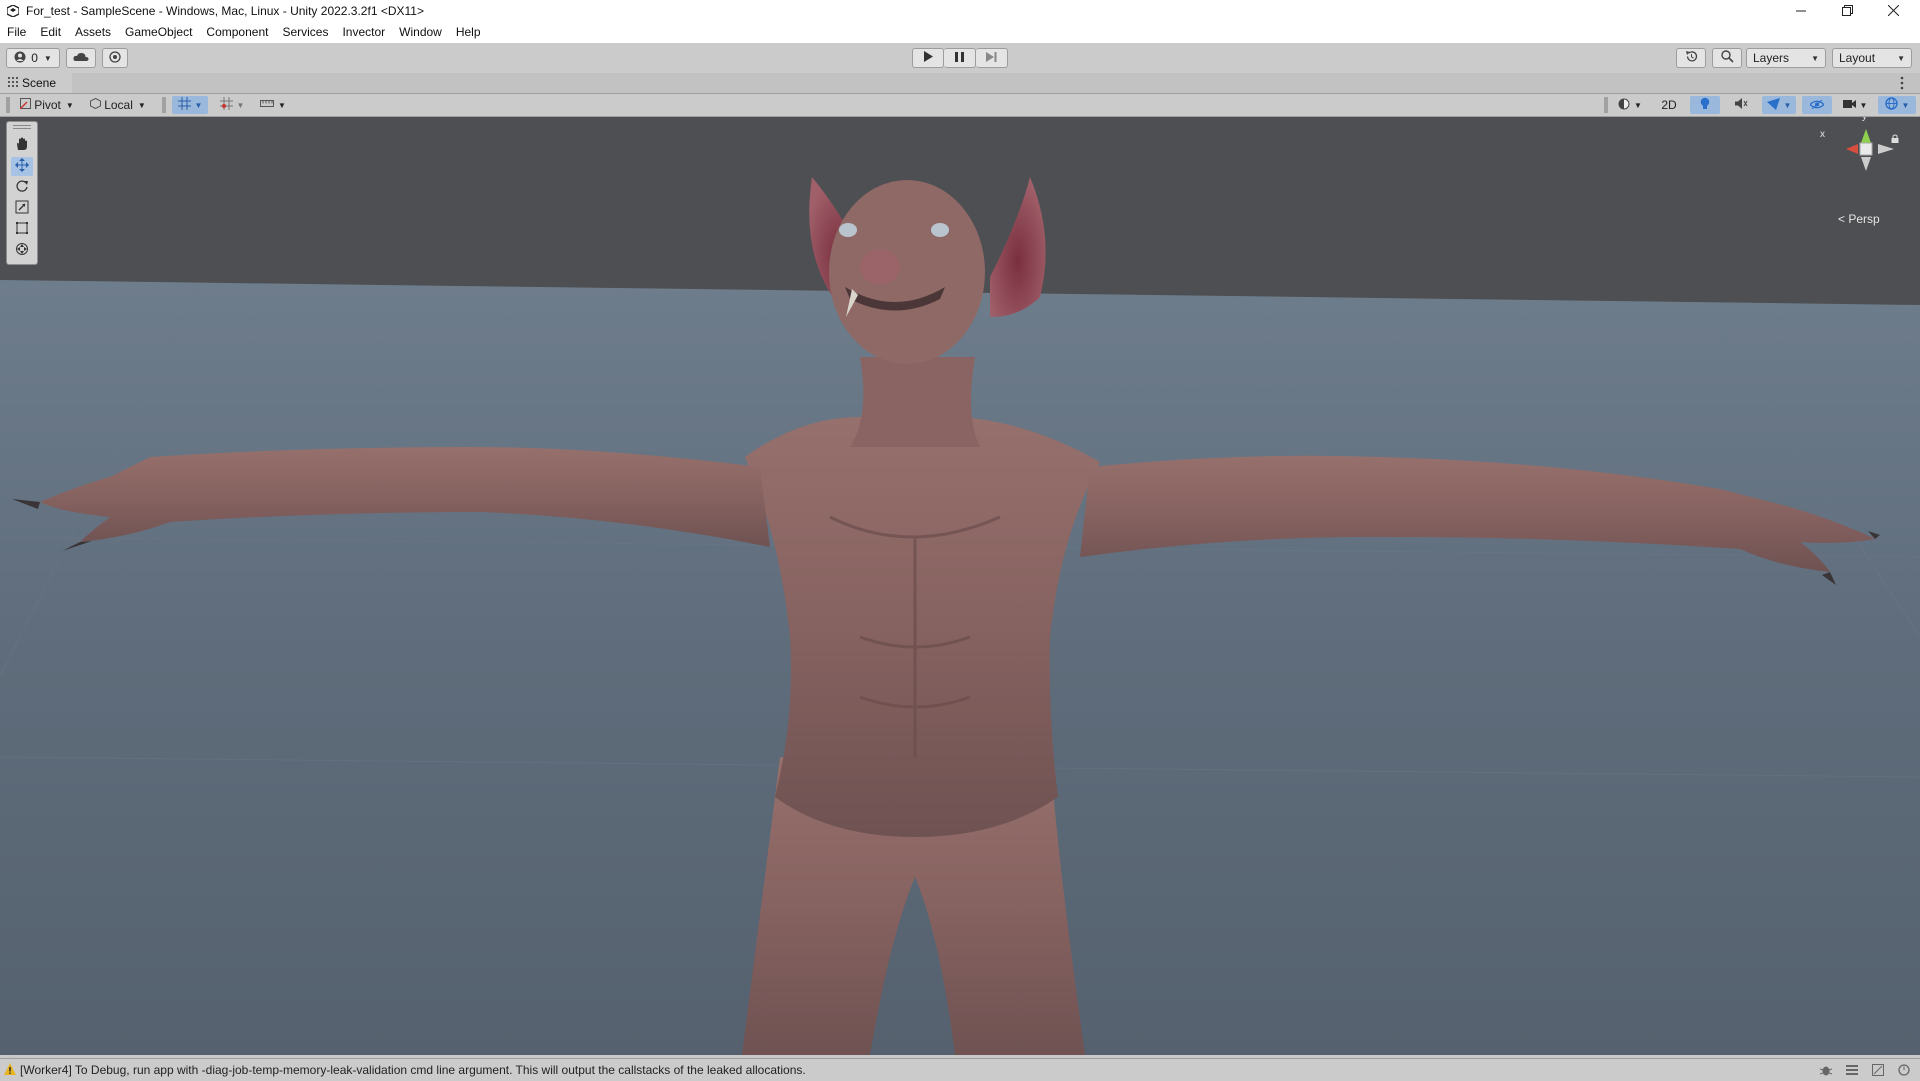 This screenshot has height=1081, width=1920. Describe the element at coordinates (1852, 1070) in the screenshot. I see `list-icon` at that location.